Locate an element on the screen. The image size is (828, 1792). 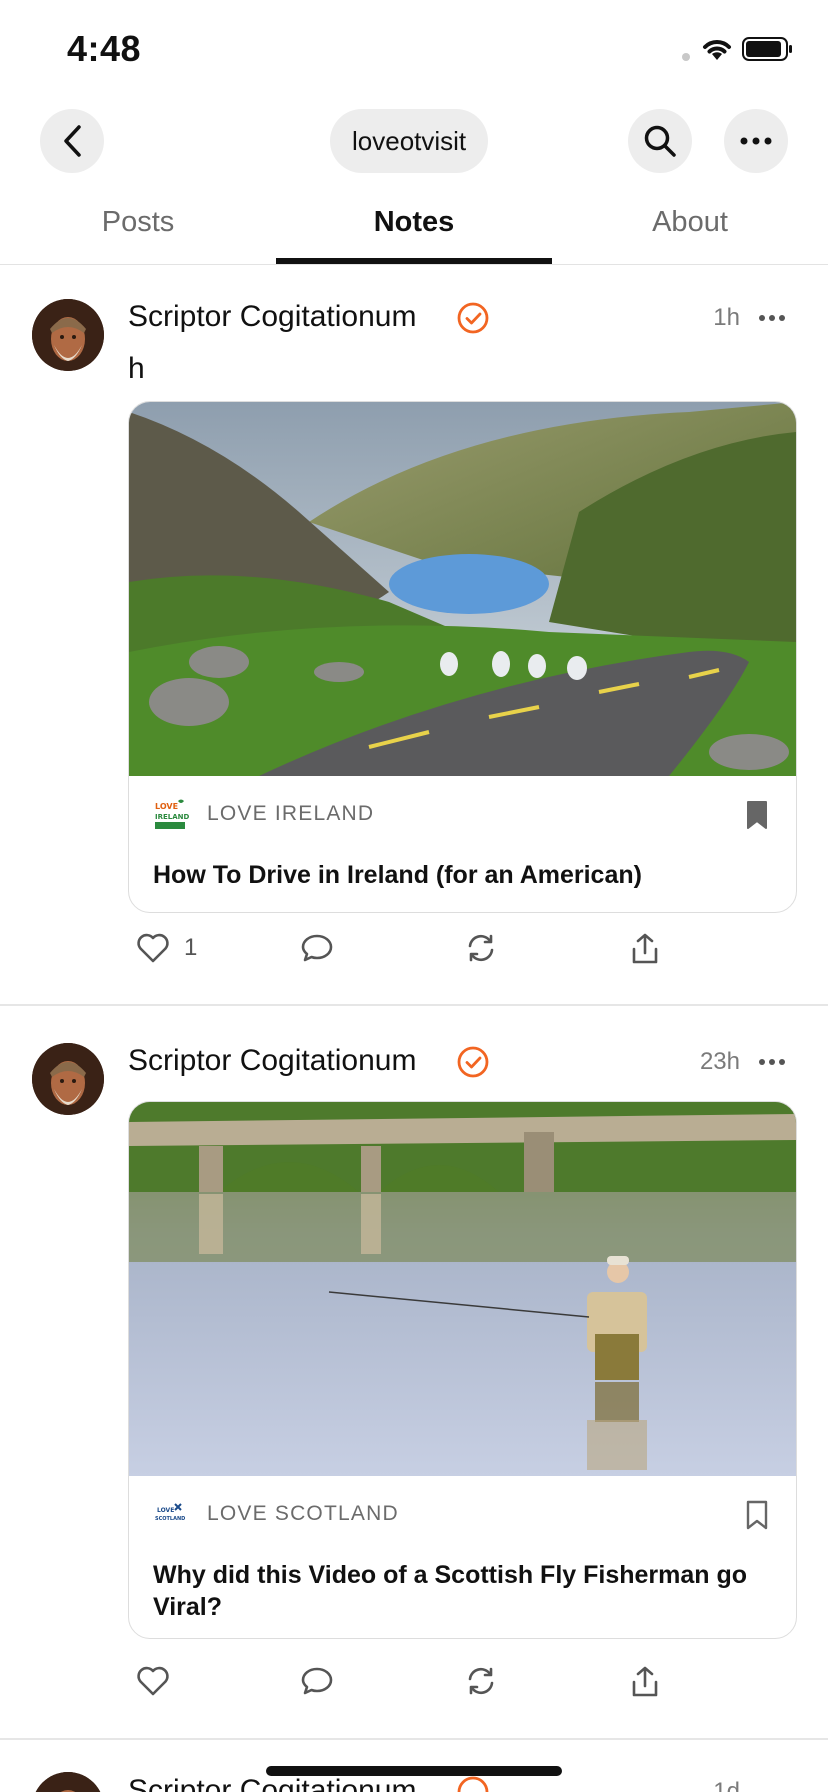
publication-label: LOVE SCOTLAND is located at coordinates (303, 1513).